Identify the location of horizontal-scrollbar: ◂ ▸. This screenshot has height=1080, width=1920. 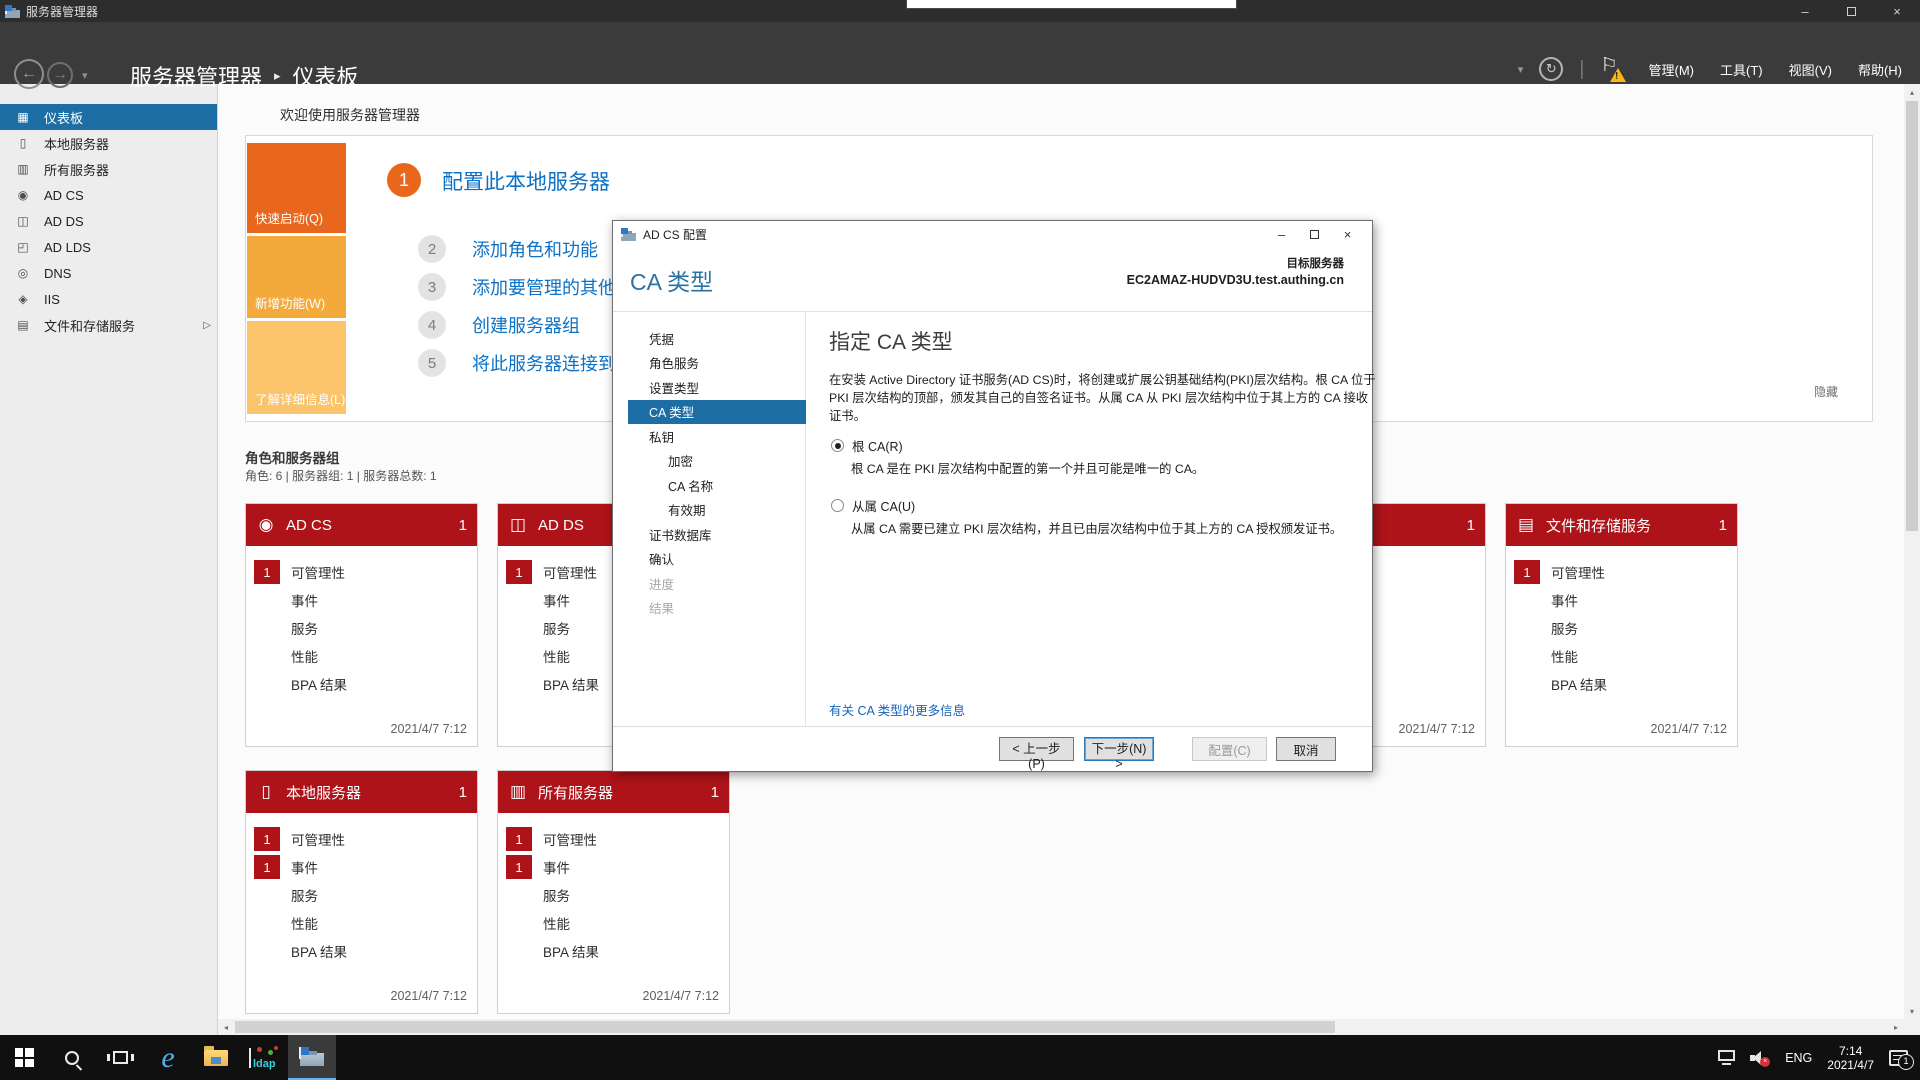
(1061, 1027).